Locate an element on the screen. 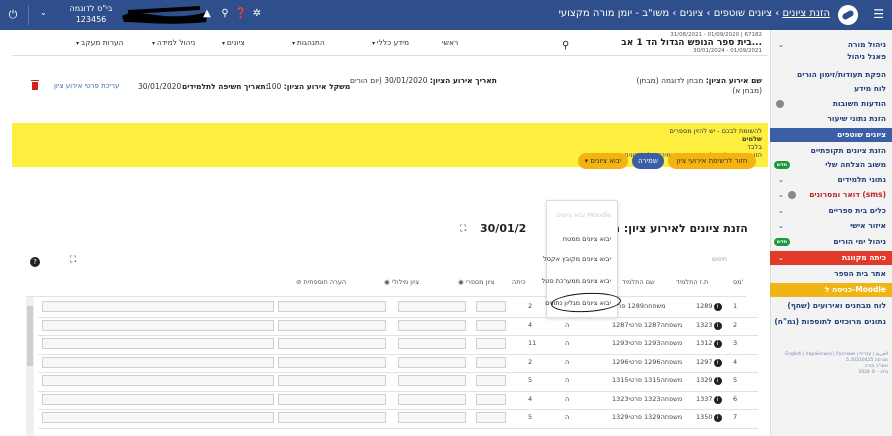 The width and height of the screenshot is (892, 436). breadcrumb-current: הזנת ציונים is located at coordinates (806, 13).